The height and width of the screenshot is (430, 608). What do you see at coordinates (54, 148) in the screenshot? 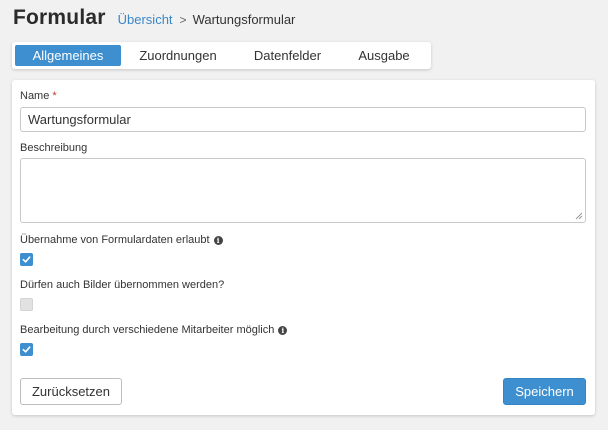
I see `description-label: Beschreibung` at bounding box center [54, 148].